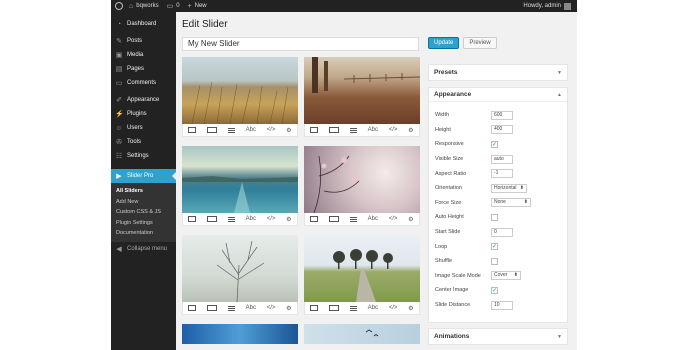 This screenshot has height=350, width=688. Describe the element at coordinates (506, 276) in the screenshot. I see `image-scale-mode-select: Cover ⬍` at that location.